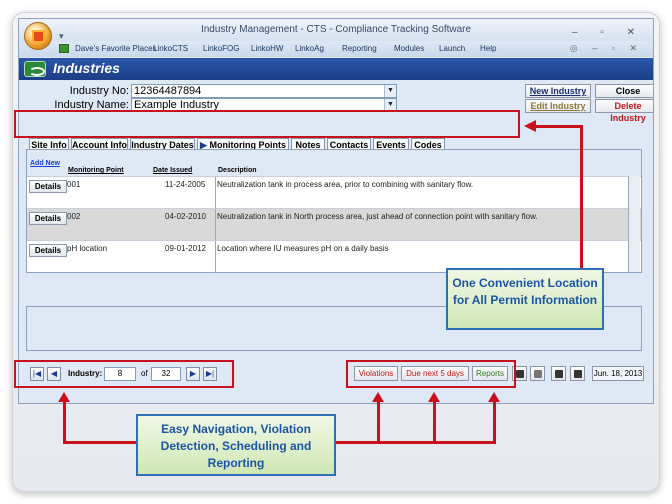 This screenshot has height=504, width=672. What do you see at coordinates (35, 69) in the screenshot?
I see `linko-logo-icon` at bounding box center [35, 69].